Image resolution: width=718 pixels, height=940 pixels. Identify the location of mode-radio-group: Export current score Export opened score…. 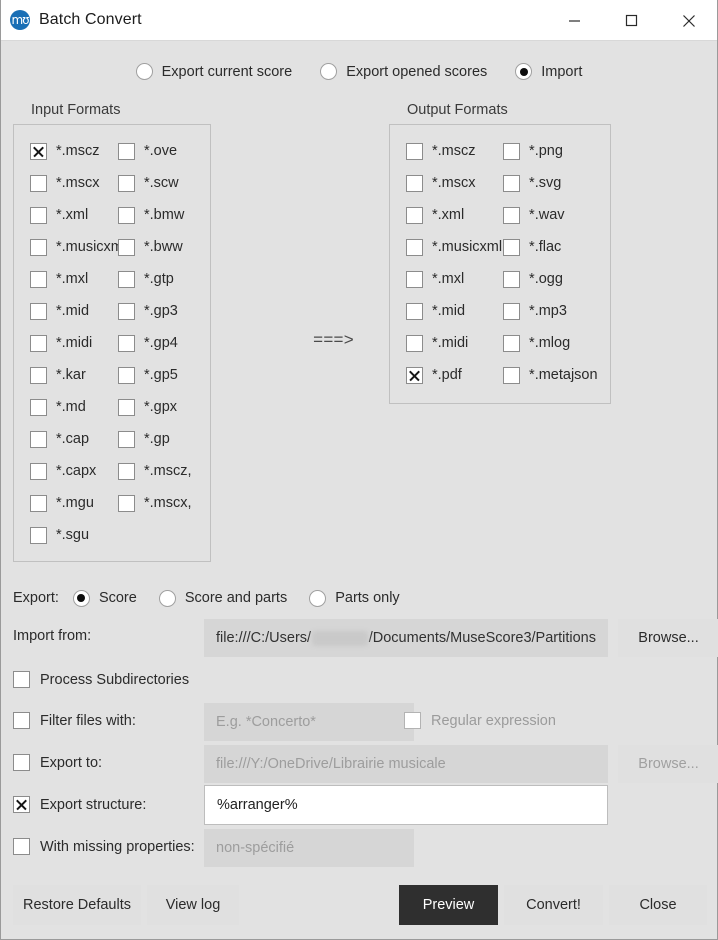
(359, 60).